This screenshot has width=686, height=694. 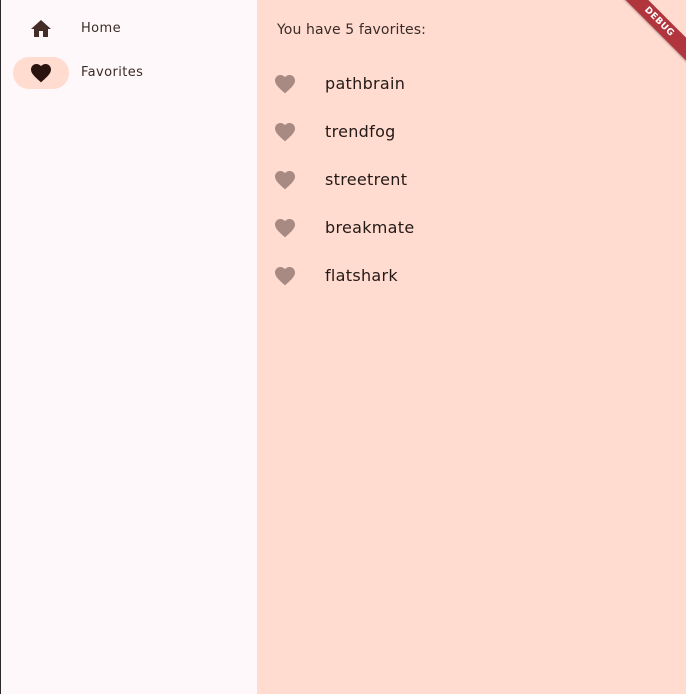 I want to click on list-item: flatshark, so click(x=471, y=276).